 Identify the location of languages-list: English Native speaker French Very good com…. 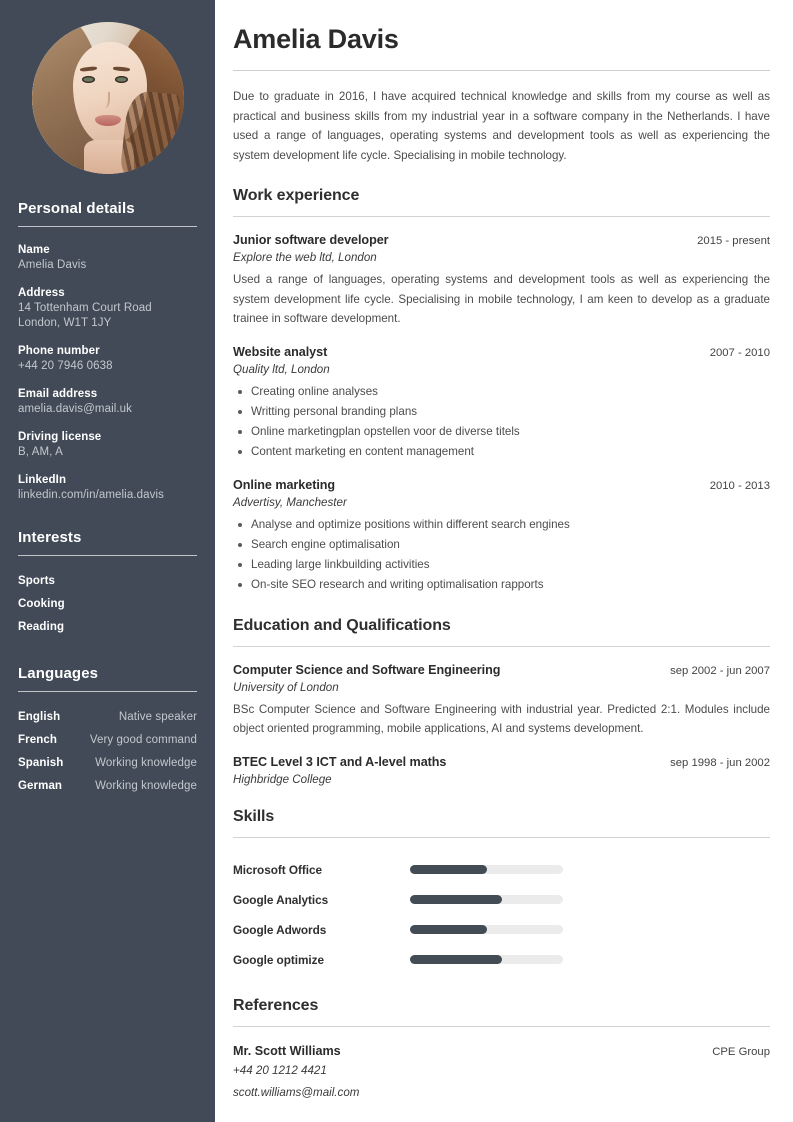
(107, 752).